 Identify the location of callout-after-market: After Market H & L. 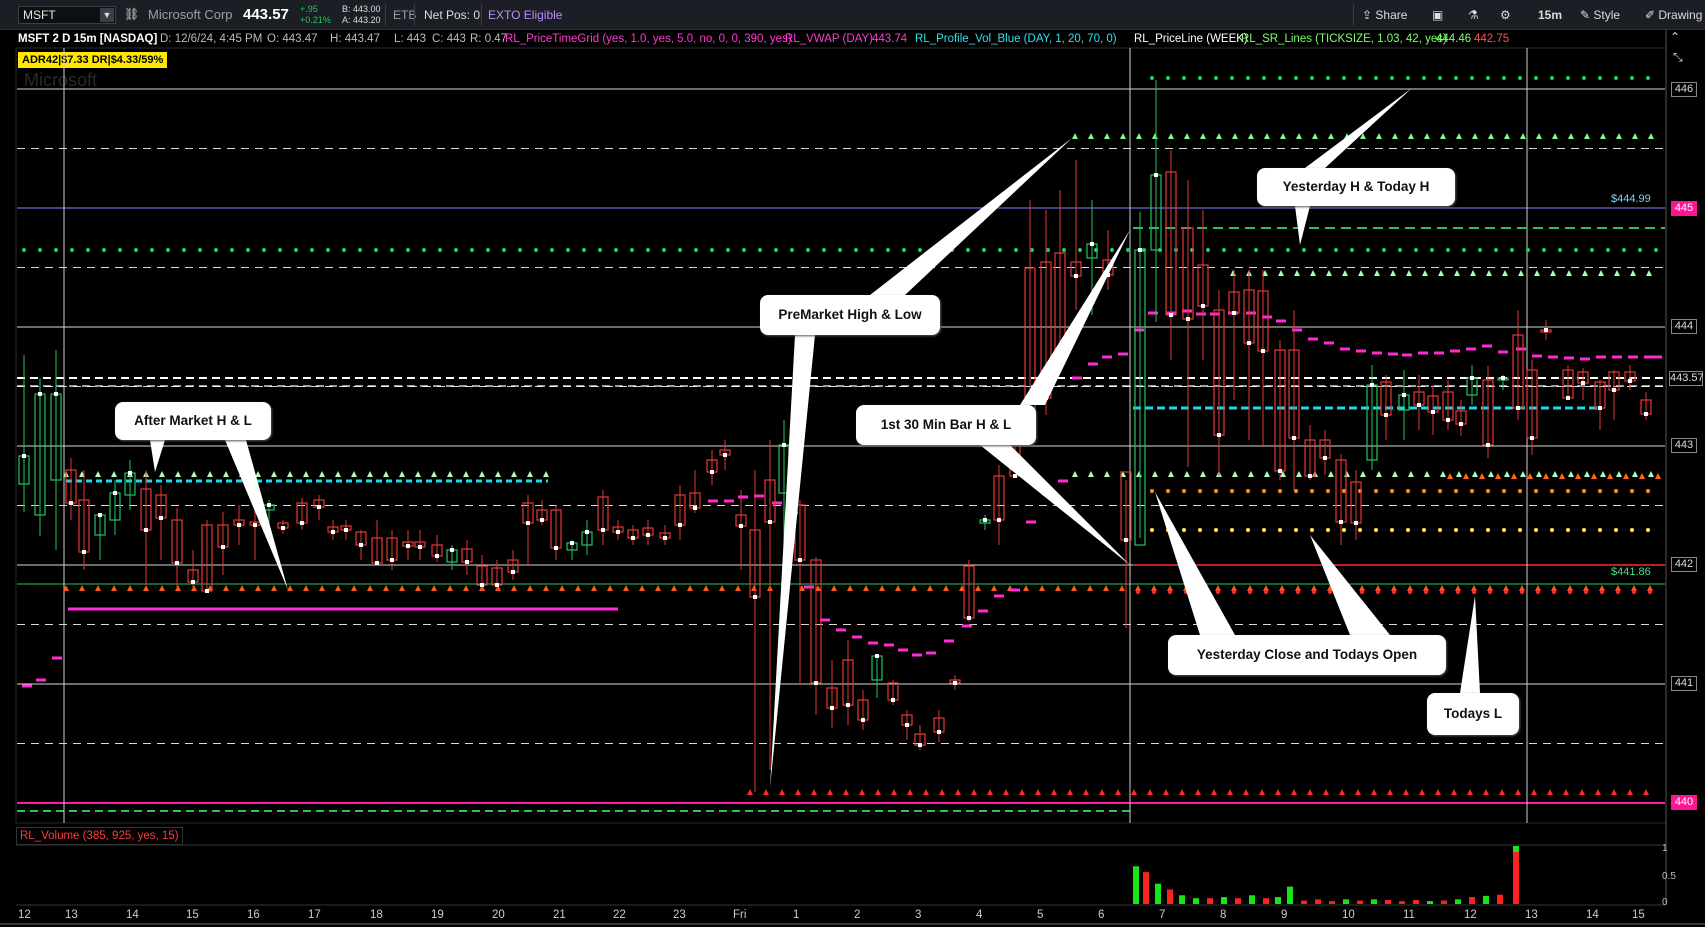
(193, 421).